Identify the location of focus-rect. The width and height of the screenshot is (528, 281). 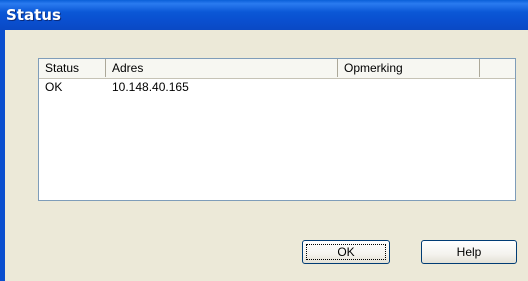
(346, 252).